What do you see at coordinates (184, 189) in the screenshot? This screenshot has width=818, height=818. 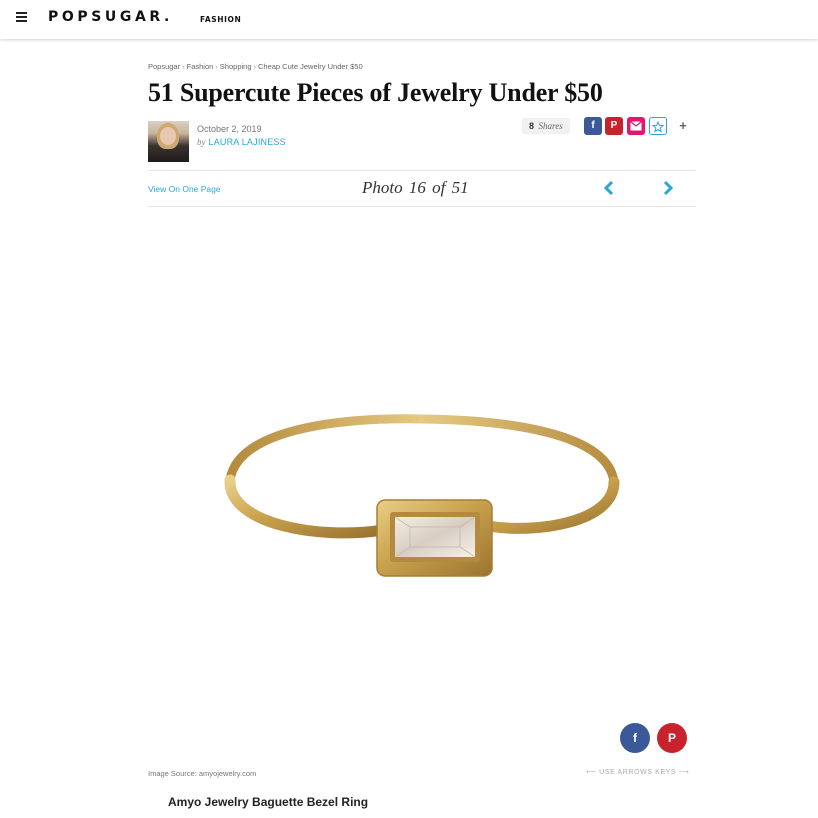 I see `view-on-one-page-link: View On One Page` at bounding box center [184, 189].